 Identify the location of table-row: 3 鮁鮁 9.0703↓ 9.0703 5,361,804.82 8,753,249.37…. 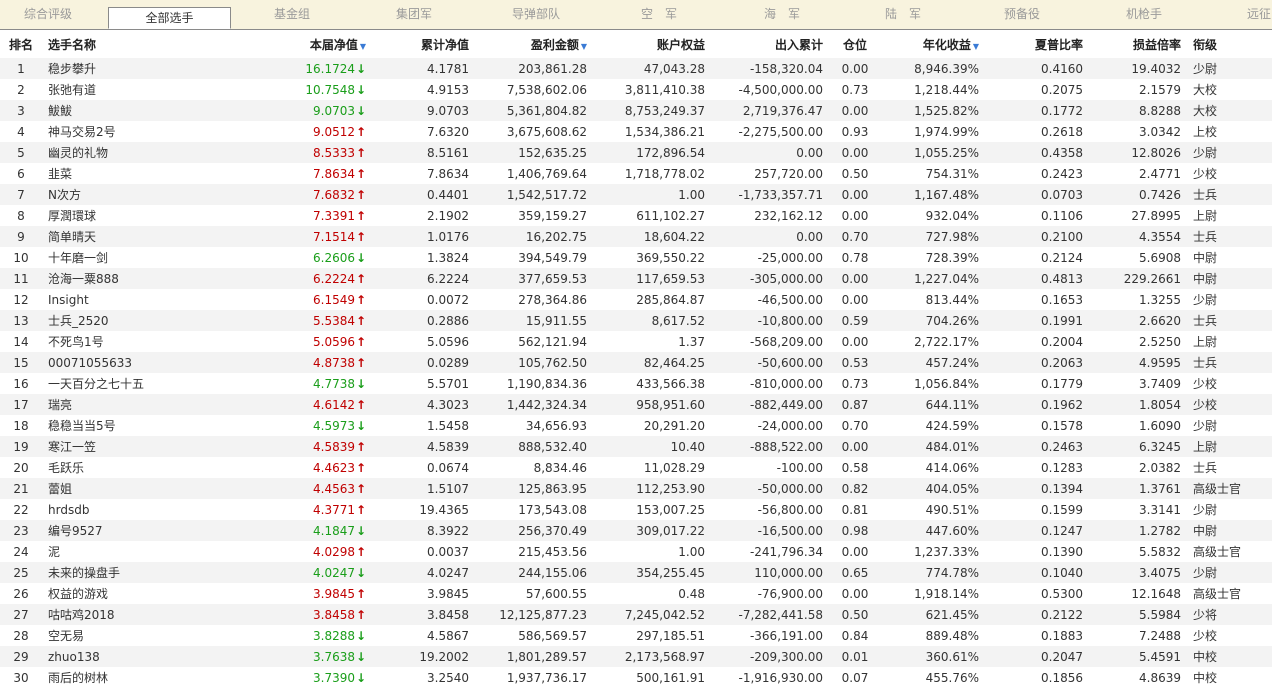
(636, 110).